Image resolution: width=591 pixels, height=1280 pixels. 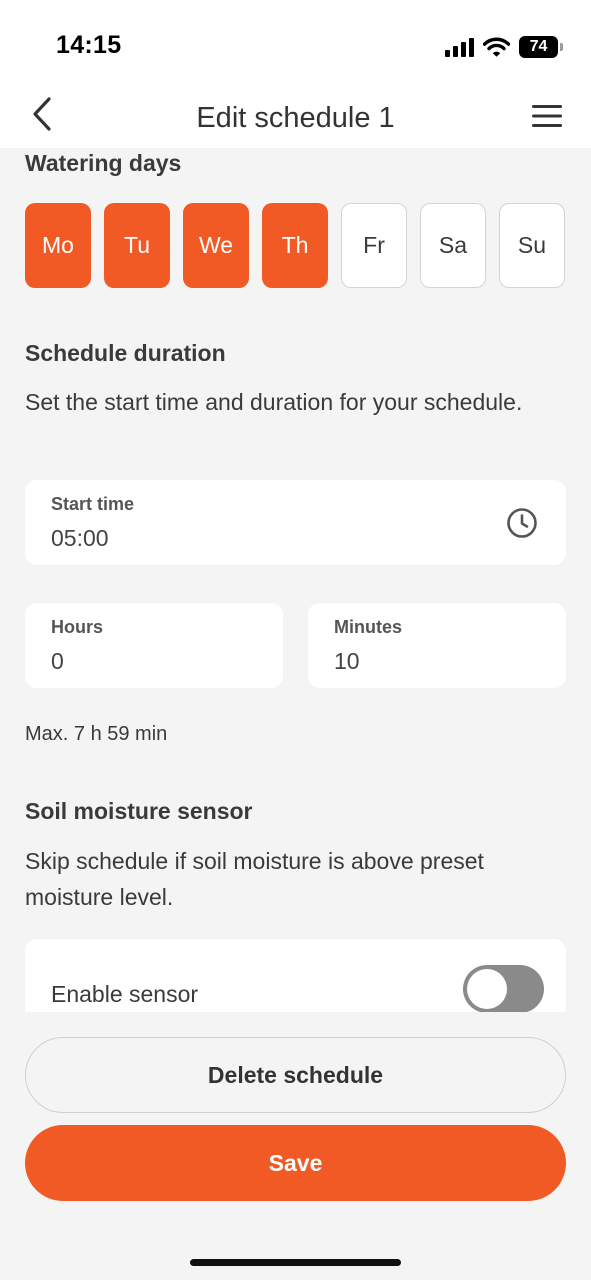 I want to click on app-header: Edit schedule 1, so click(x=295, y=119).